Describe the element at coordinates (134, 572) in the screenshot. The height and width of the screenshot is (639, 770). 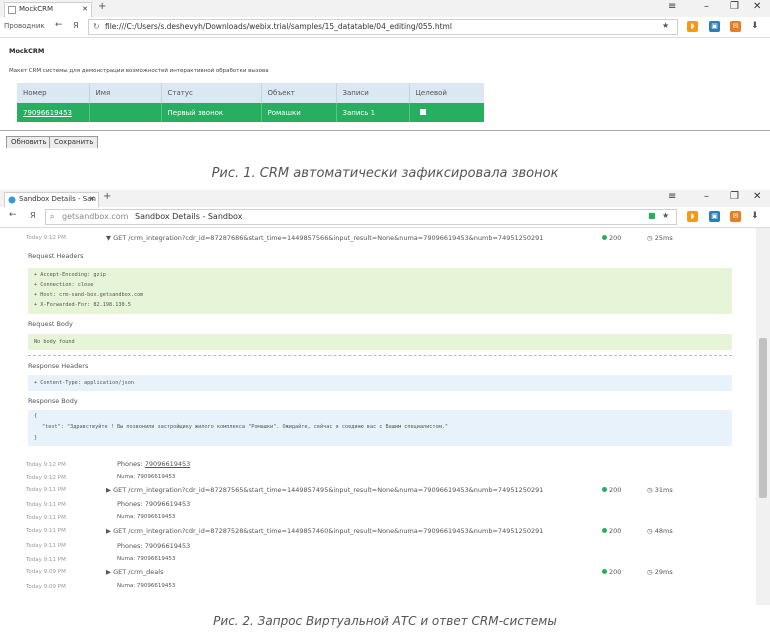
I see `request-line: ▶ GET /crm_deals` at that location.